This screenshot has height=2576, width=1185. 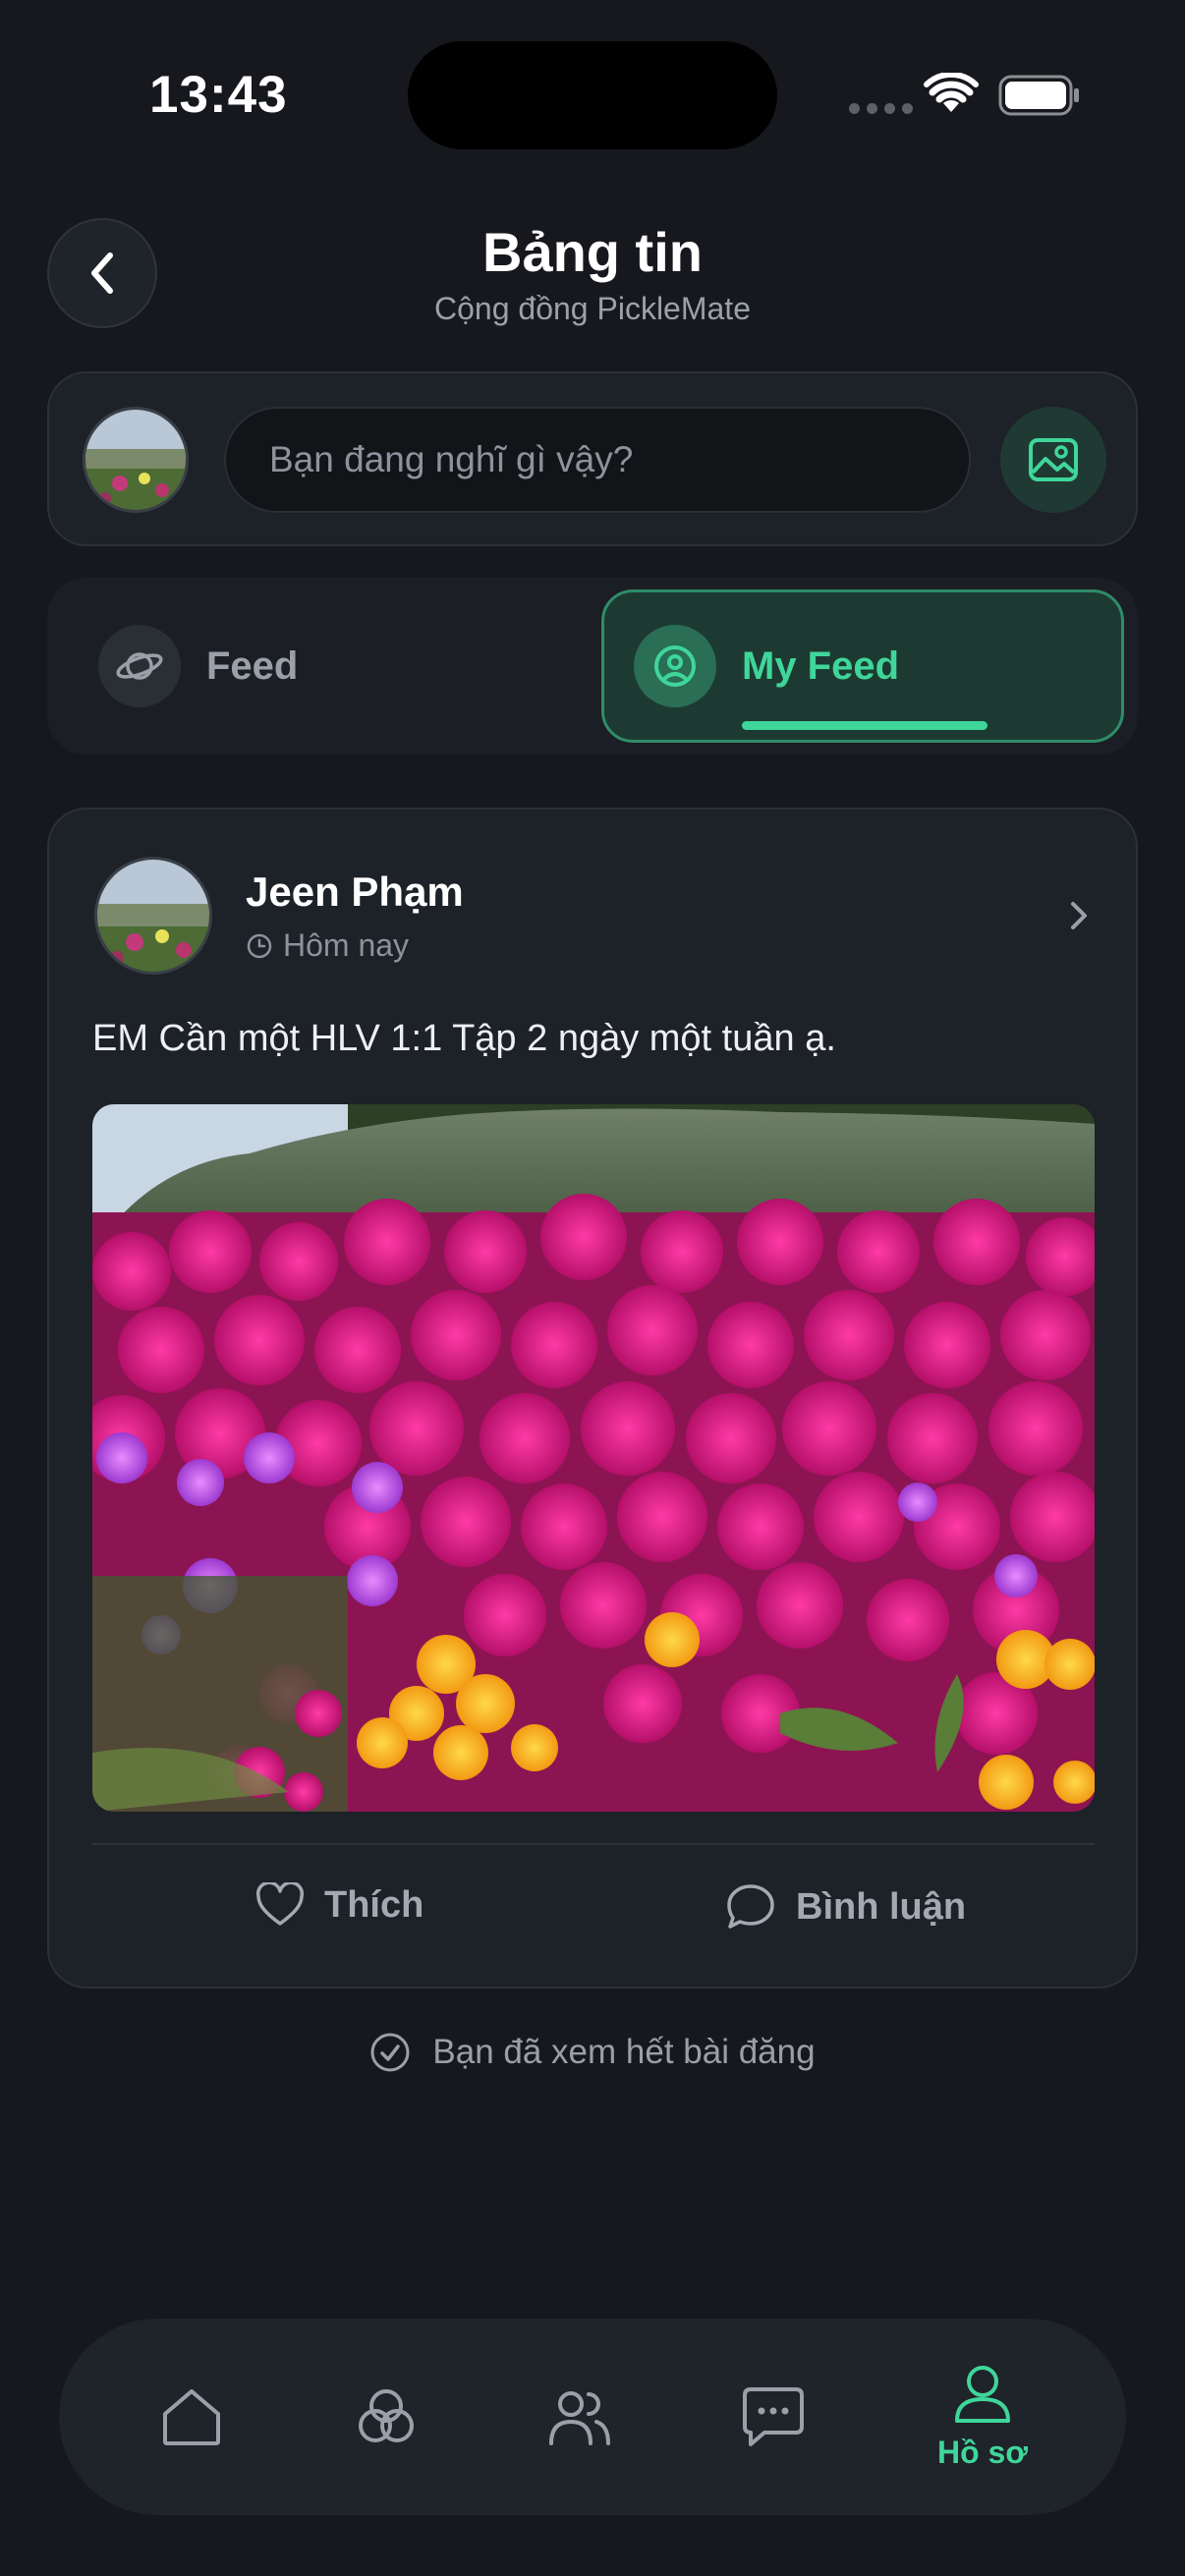 I want to click on post-composer: Bạn đang nghĩ gì vậy?, so click(x=592, y=458).